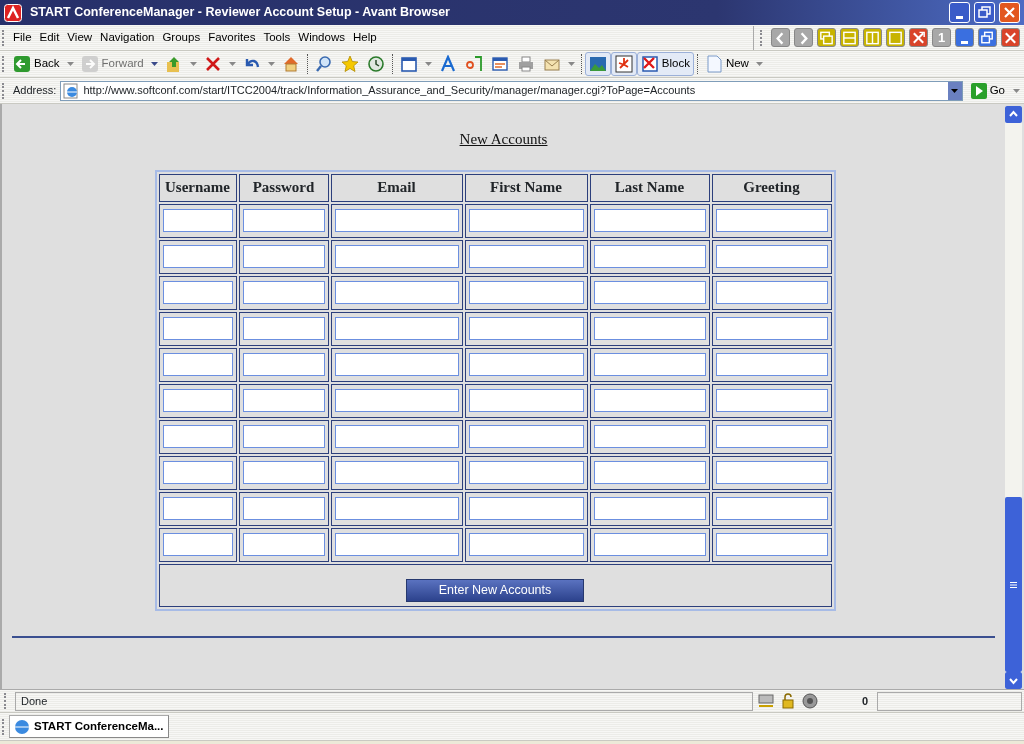  Describe the element at coordinates (36, 64) in the screenshot. I see `back-button: Back` at that location.